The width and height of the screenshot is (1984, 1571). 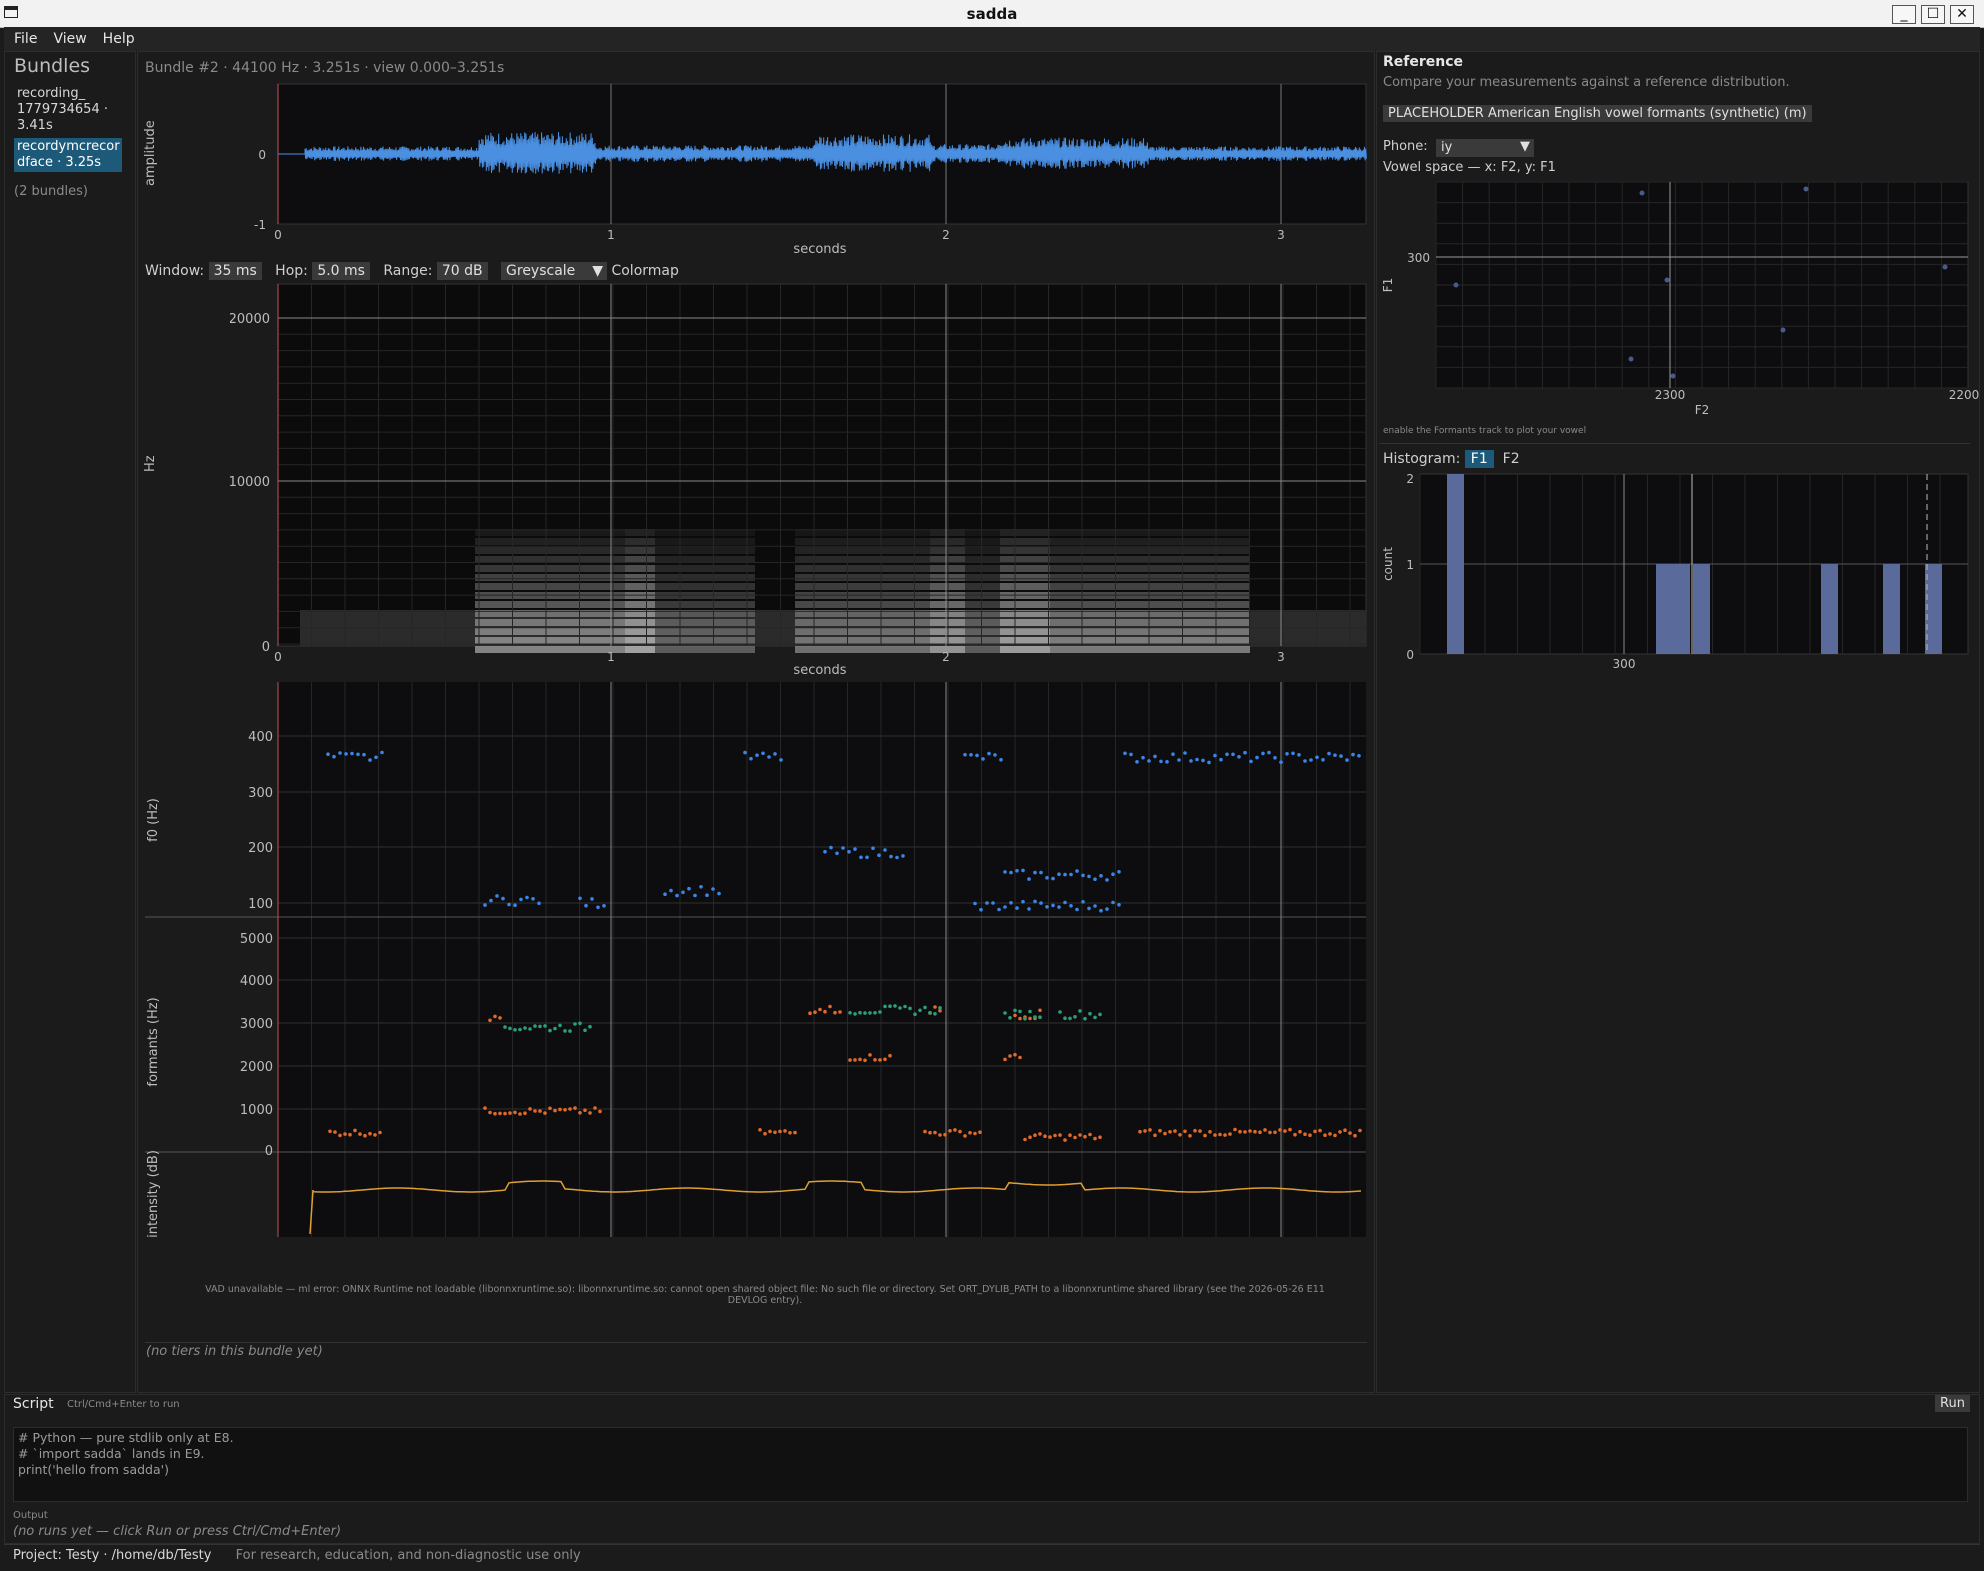 I want to click on divider, so click(x=756, y=1342).